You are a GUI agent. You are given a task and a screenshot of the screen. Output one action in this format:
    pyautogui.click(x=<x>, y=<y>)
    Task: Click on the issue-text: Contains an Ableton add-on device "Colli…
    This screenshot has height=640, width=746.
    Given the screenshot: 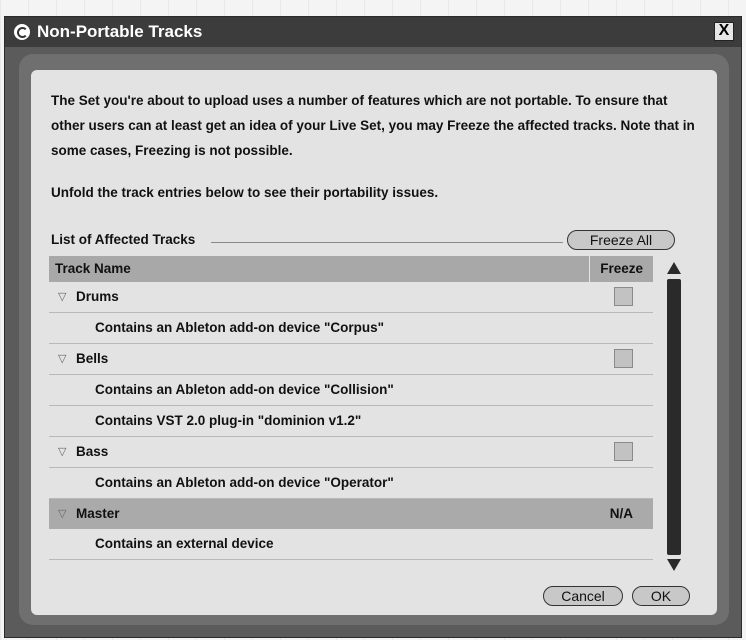 What is the action you would take?
    pyautogui.click(x=244, y=389)
    